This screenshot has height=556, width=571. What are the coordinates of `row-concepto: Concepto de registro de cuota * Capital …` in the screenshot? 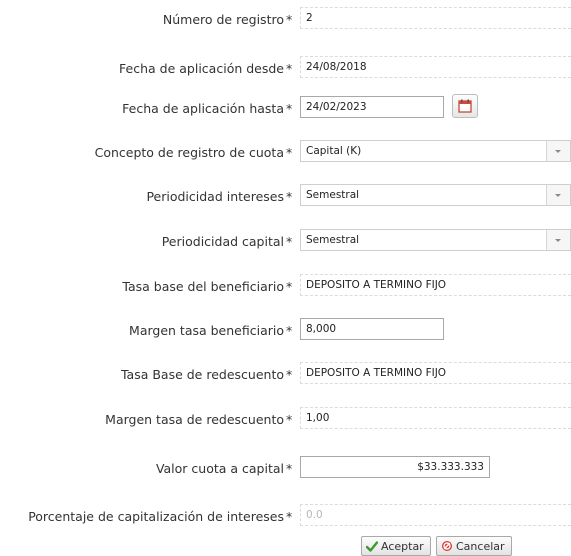 It's located at (285, 152).